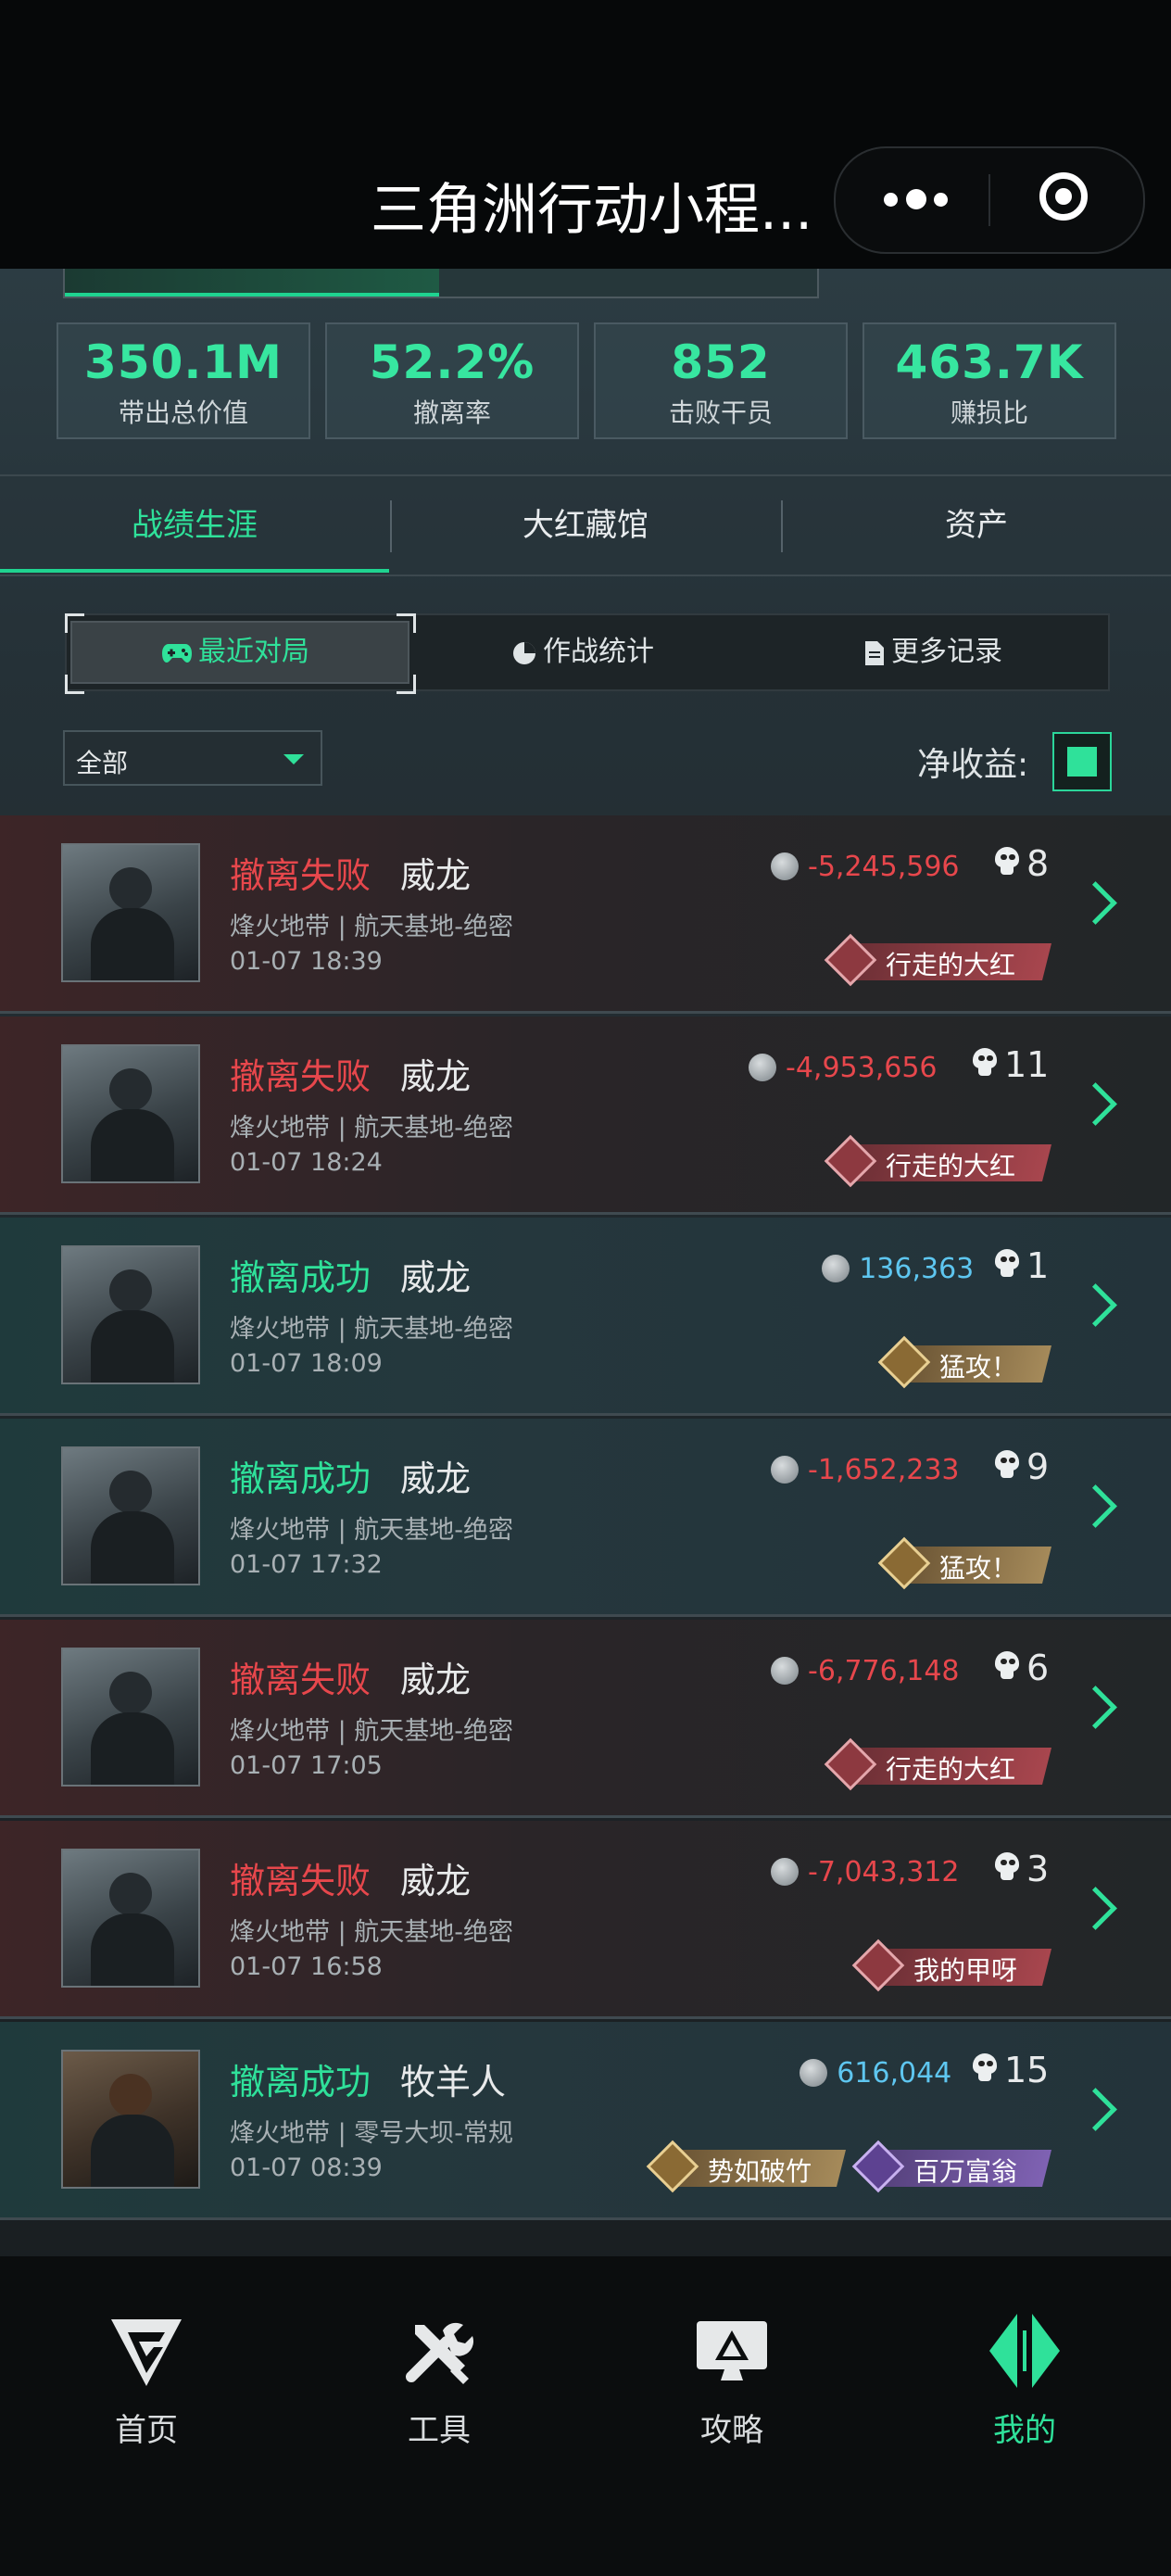 The height and width of the screenshot is (2576, 1171). Describe the element at coordinates (195, 525) in the screenshot. I see `tab-career: 战绩生涯` at that location.